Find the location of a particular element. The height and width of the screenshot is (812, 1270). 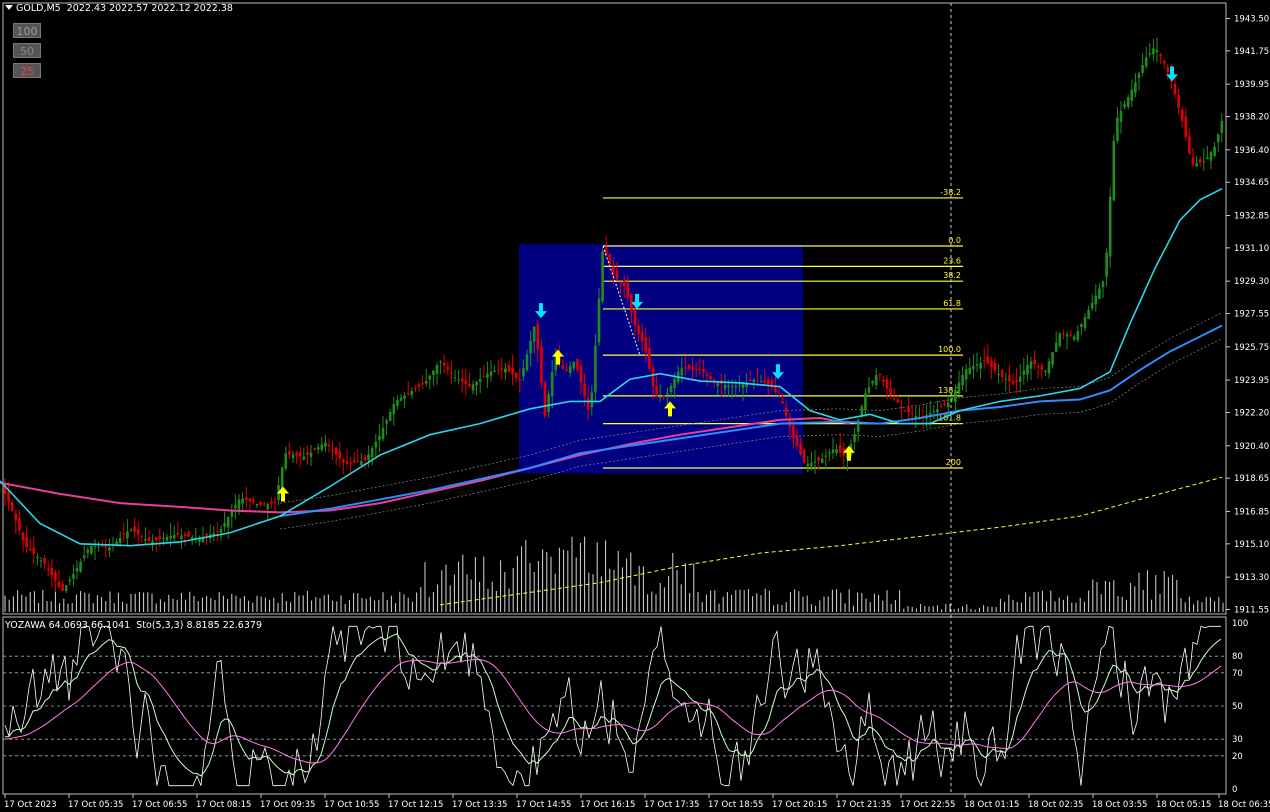

zoom-25-button: 25 is located at coordinates (27, 70).